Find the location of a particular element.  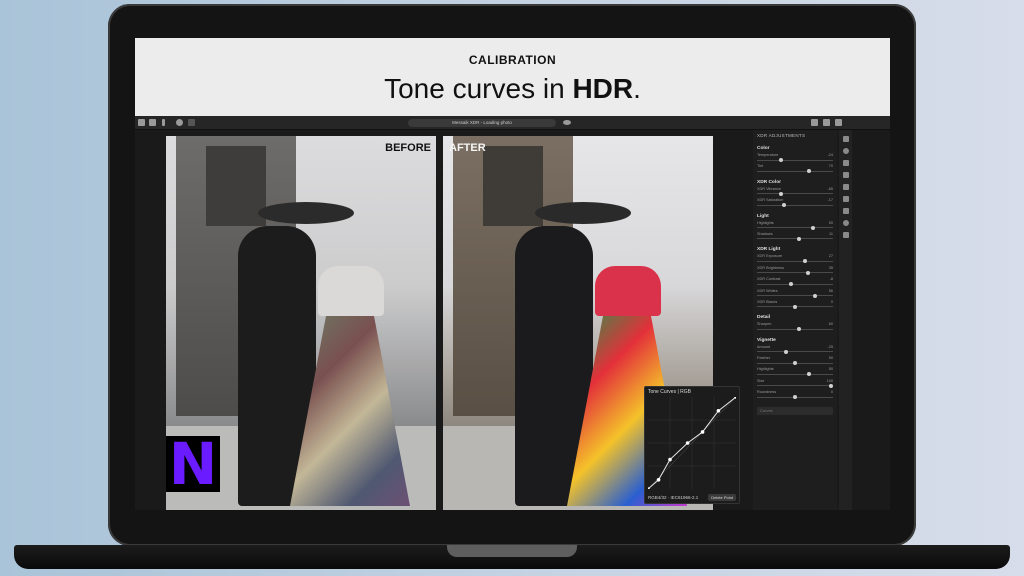

tone-curve-graph is located at coordinates (692, 443).